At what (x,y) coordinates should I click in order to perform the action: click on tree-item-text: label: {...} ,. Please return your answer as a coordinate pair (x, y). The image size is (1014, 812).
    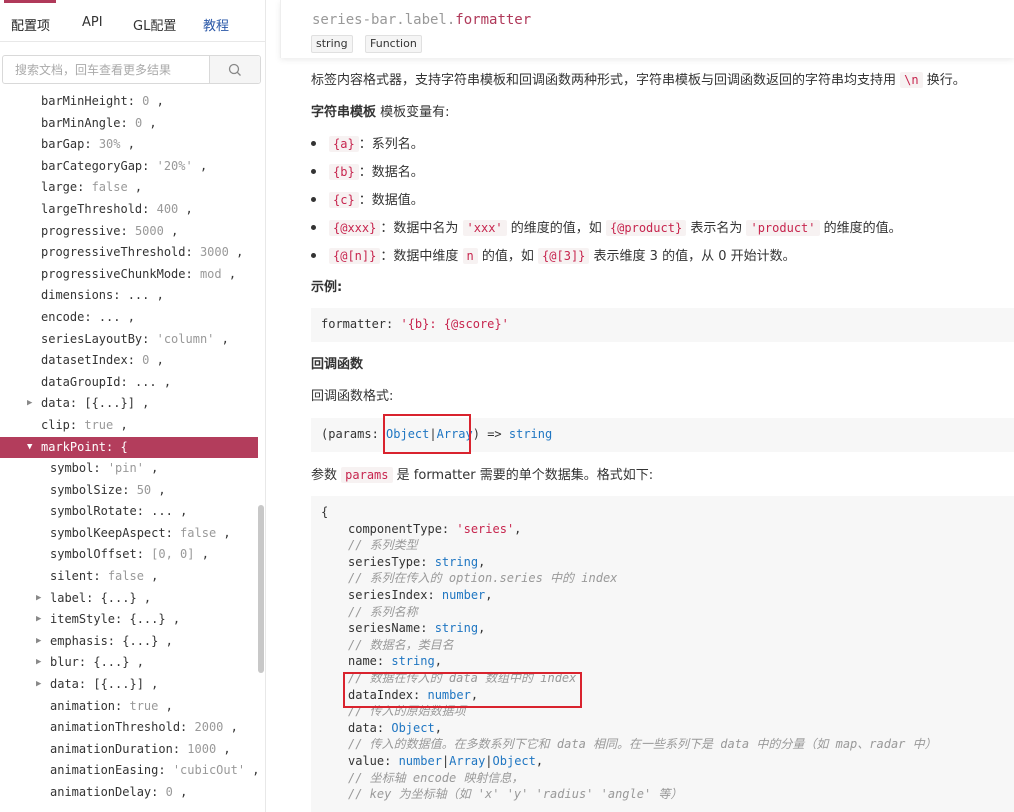
    Looking at the image, I should click on (100, 599).